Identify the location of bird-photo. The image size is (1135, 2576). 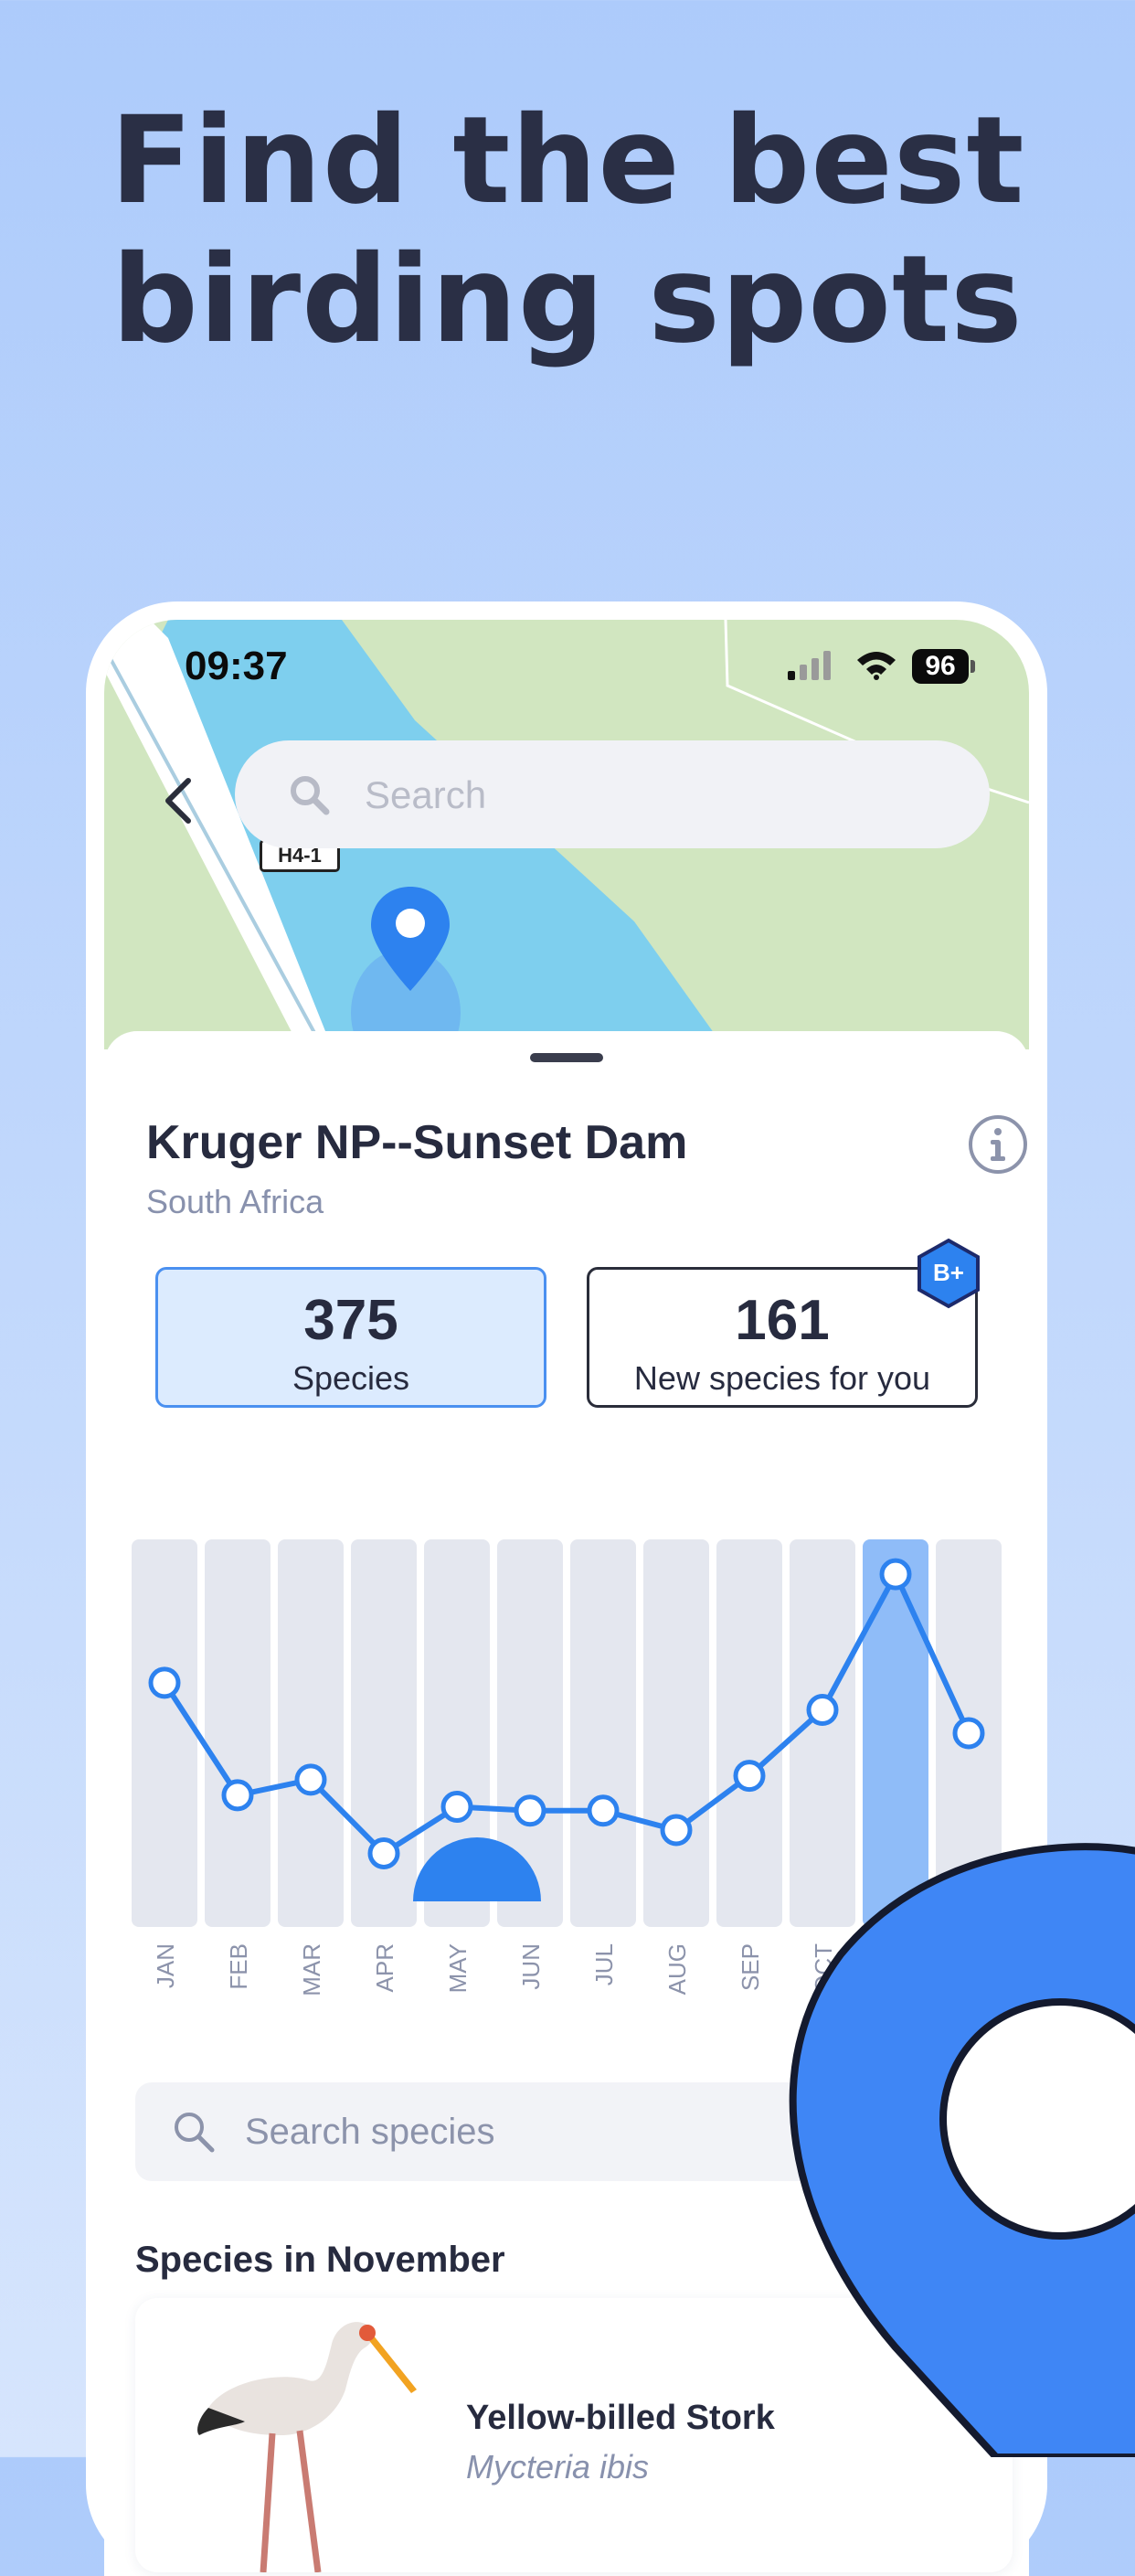
(307, 2447).